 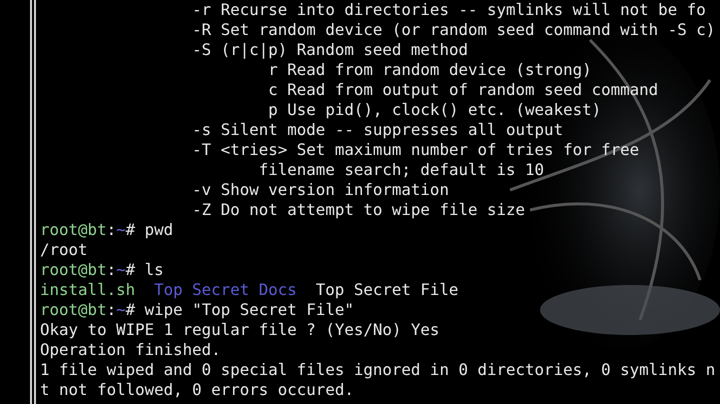 I want to click on terminal-output-line: -S (r|c|p) Random seed method, so click(x=329, y=50).